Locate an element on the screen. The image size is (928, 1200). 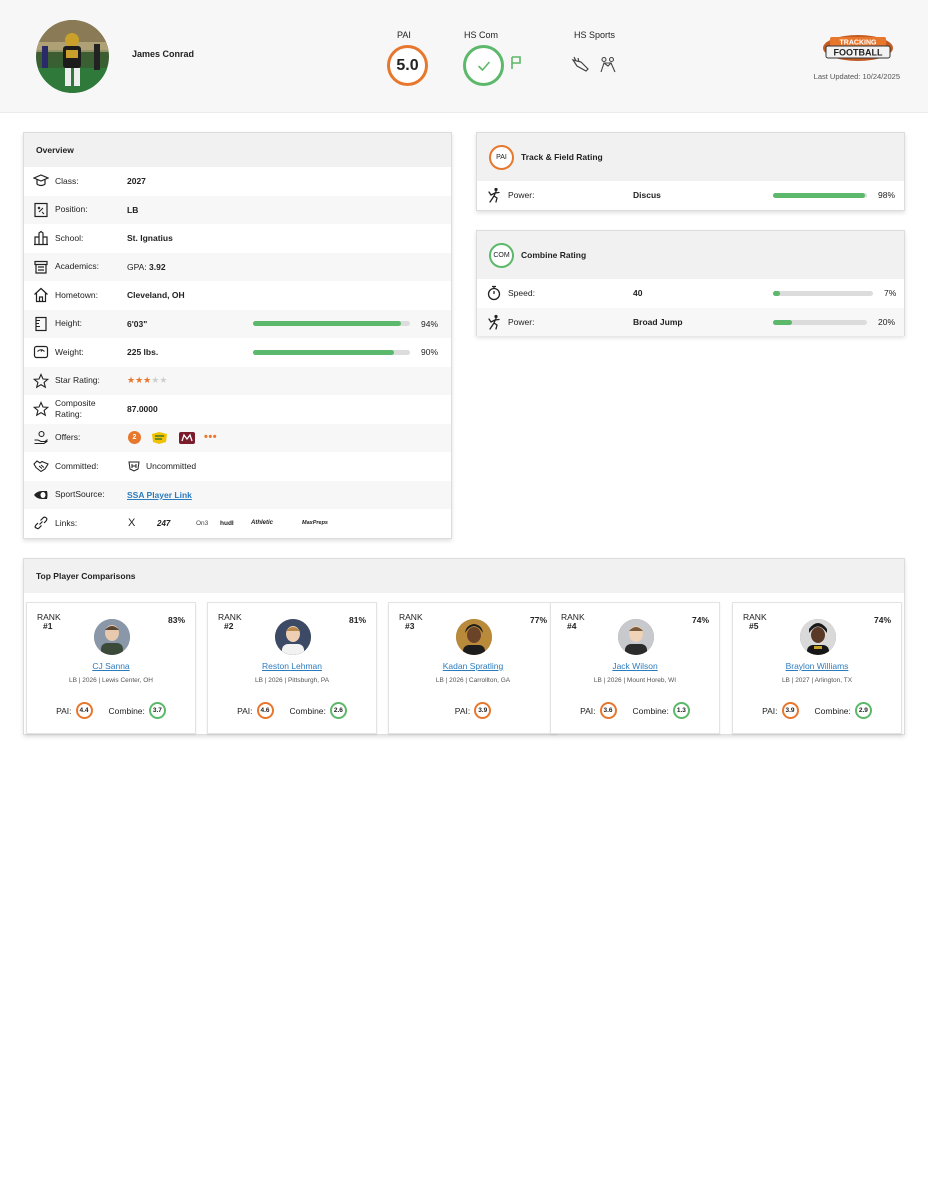
last-updated: Last Updated: 10/24/2025 is located at coordinates (856, 76).